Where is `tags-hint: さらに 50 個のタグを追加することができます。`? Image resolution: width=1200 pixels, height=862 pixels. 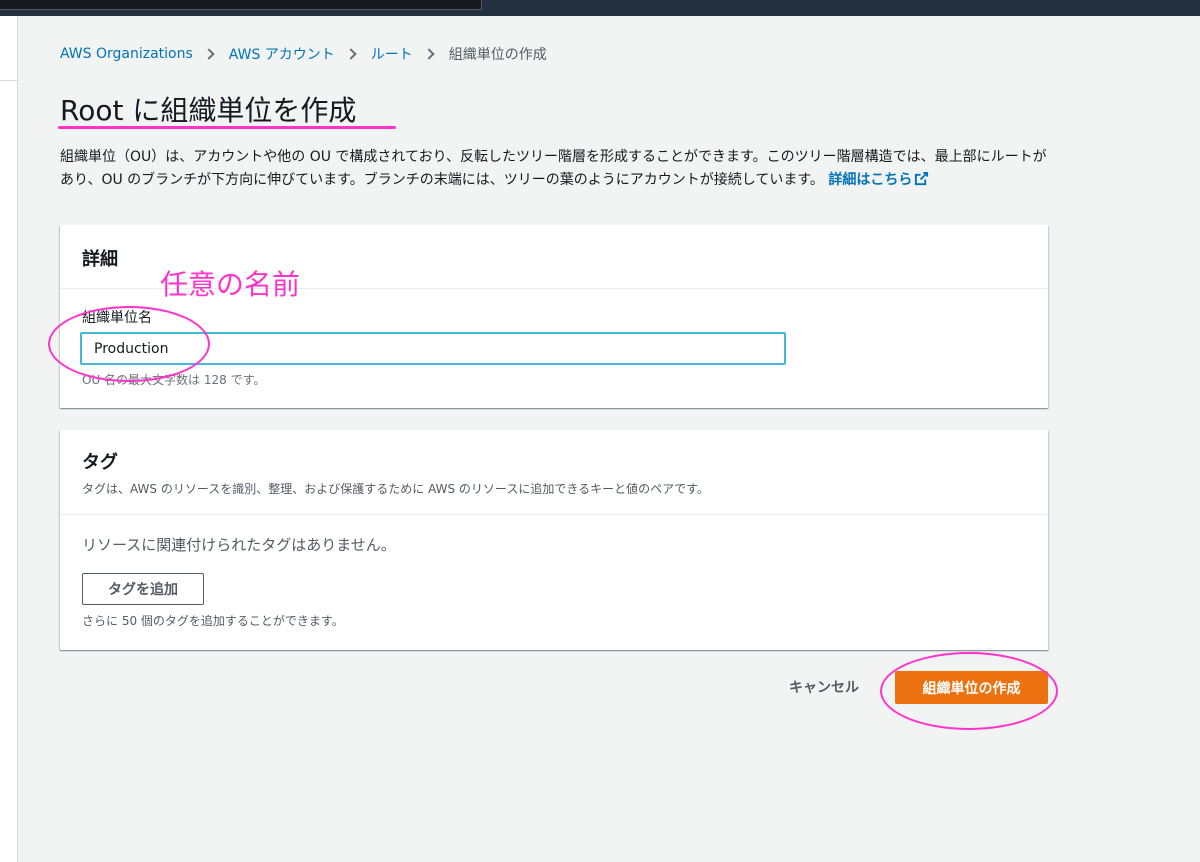 tags-hint: さらに 50 個のタグを追加することができます。 is located at coordinates (213, 621).